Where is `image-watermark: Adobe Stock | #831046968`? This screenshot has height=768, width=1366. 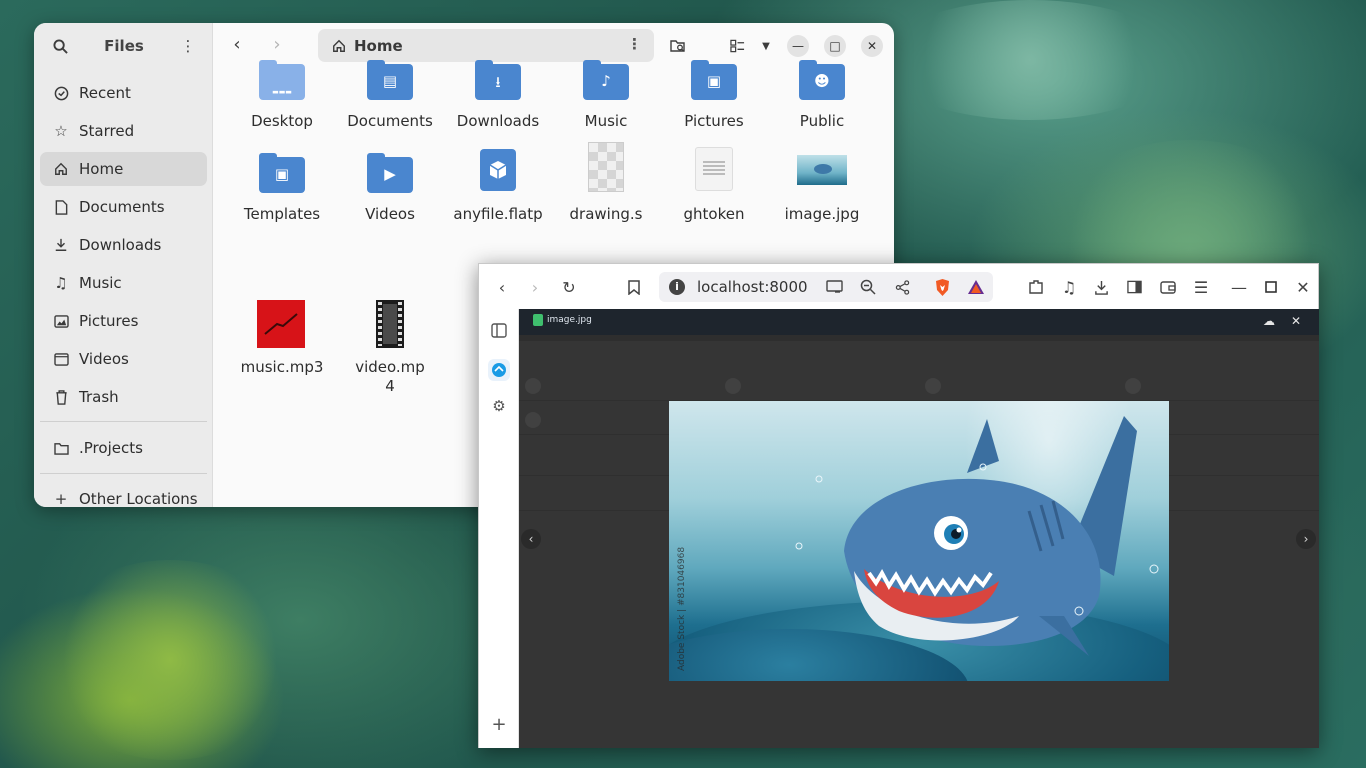
image-watermark: Adobe Stock | #831046968 is located at coordinates (682, 608).